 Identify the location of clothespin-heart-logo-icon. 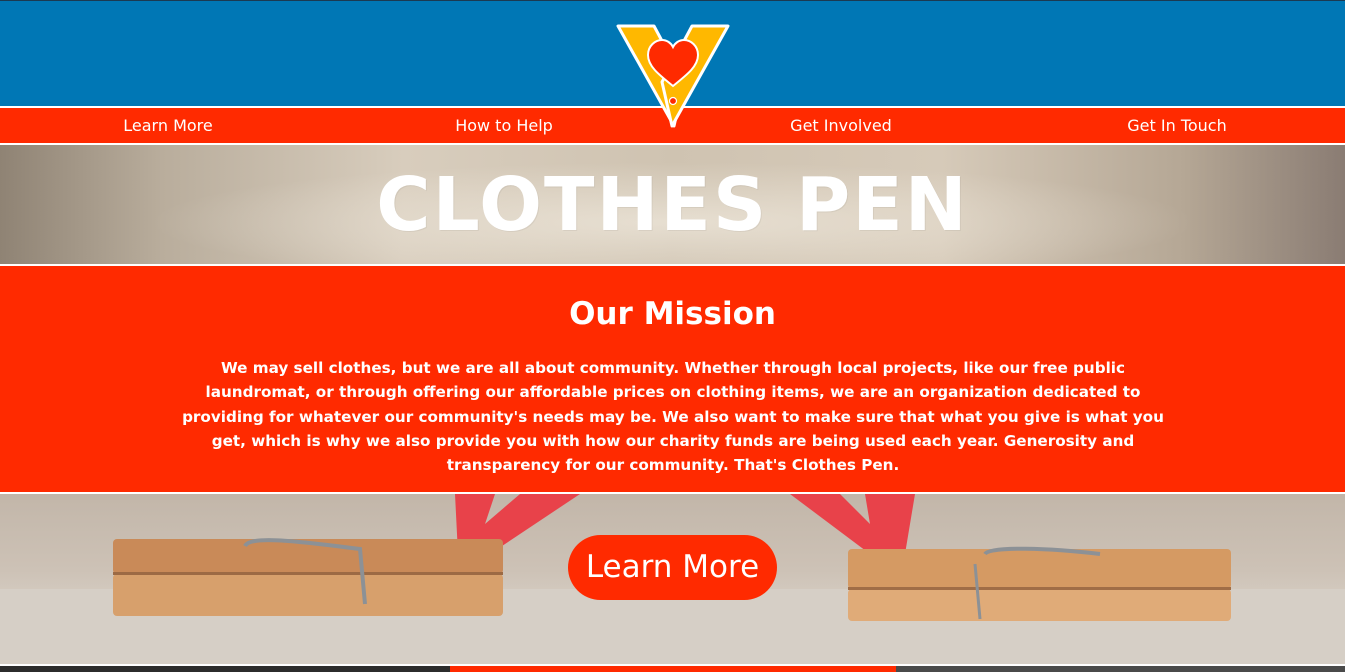
(673, 77).